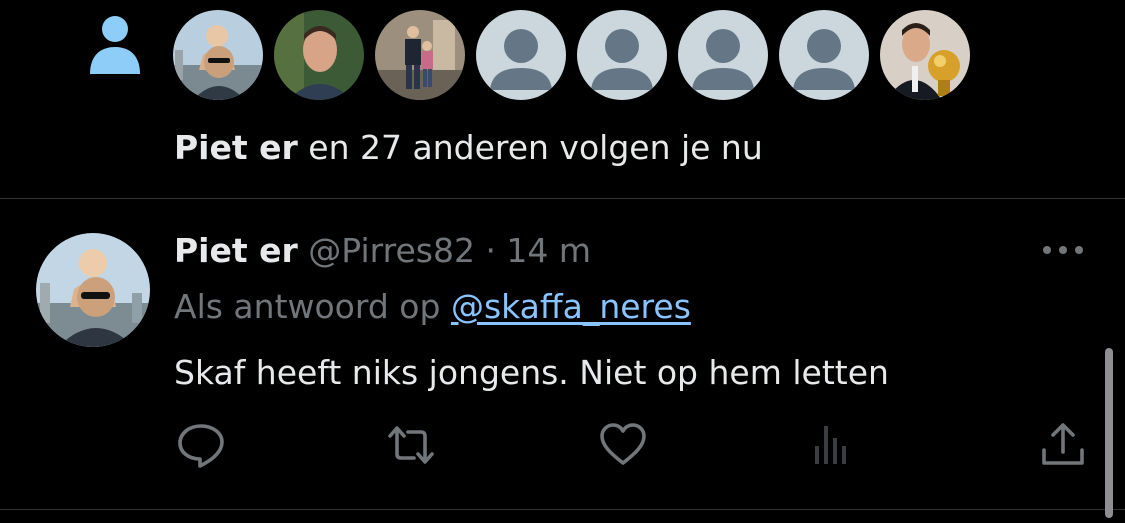  Describe the element at coordinates (1063, 250) in the screenshot. I see `more-dots-icon` at that location.